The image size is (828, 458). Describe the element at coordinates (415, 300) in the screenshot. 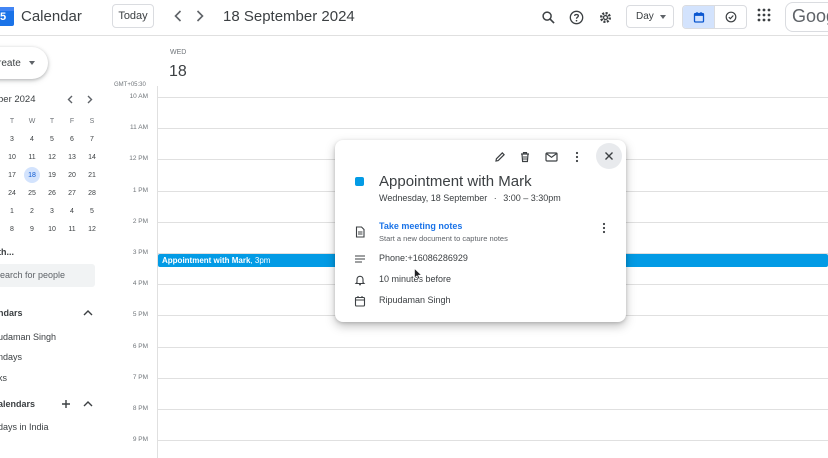

I see `event-calendar-owner: Ripudaman Singh` at that location.